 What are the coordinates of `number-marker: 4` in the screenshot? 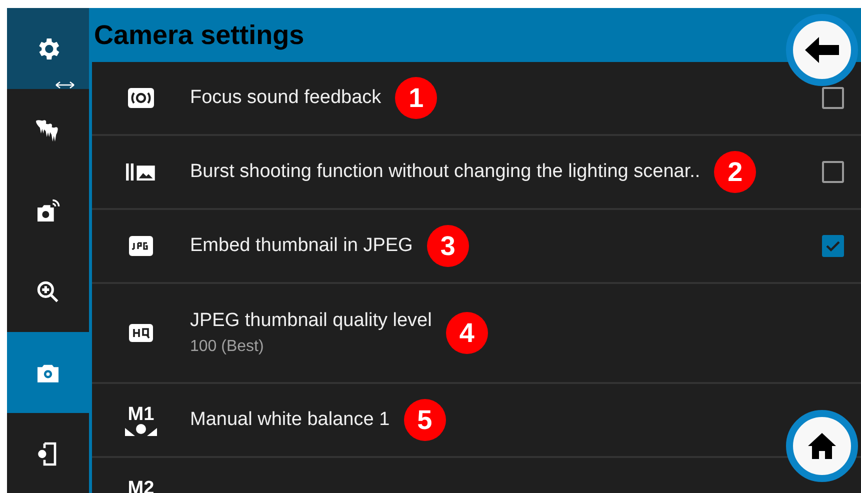 It's located at (467, 333).